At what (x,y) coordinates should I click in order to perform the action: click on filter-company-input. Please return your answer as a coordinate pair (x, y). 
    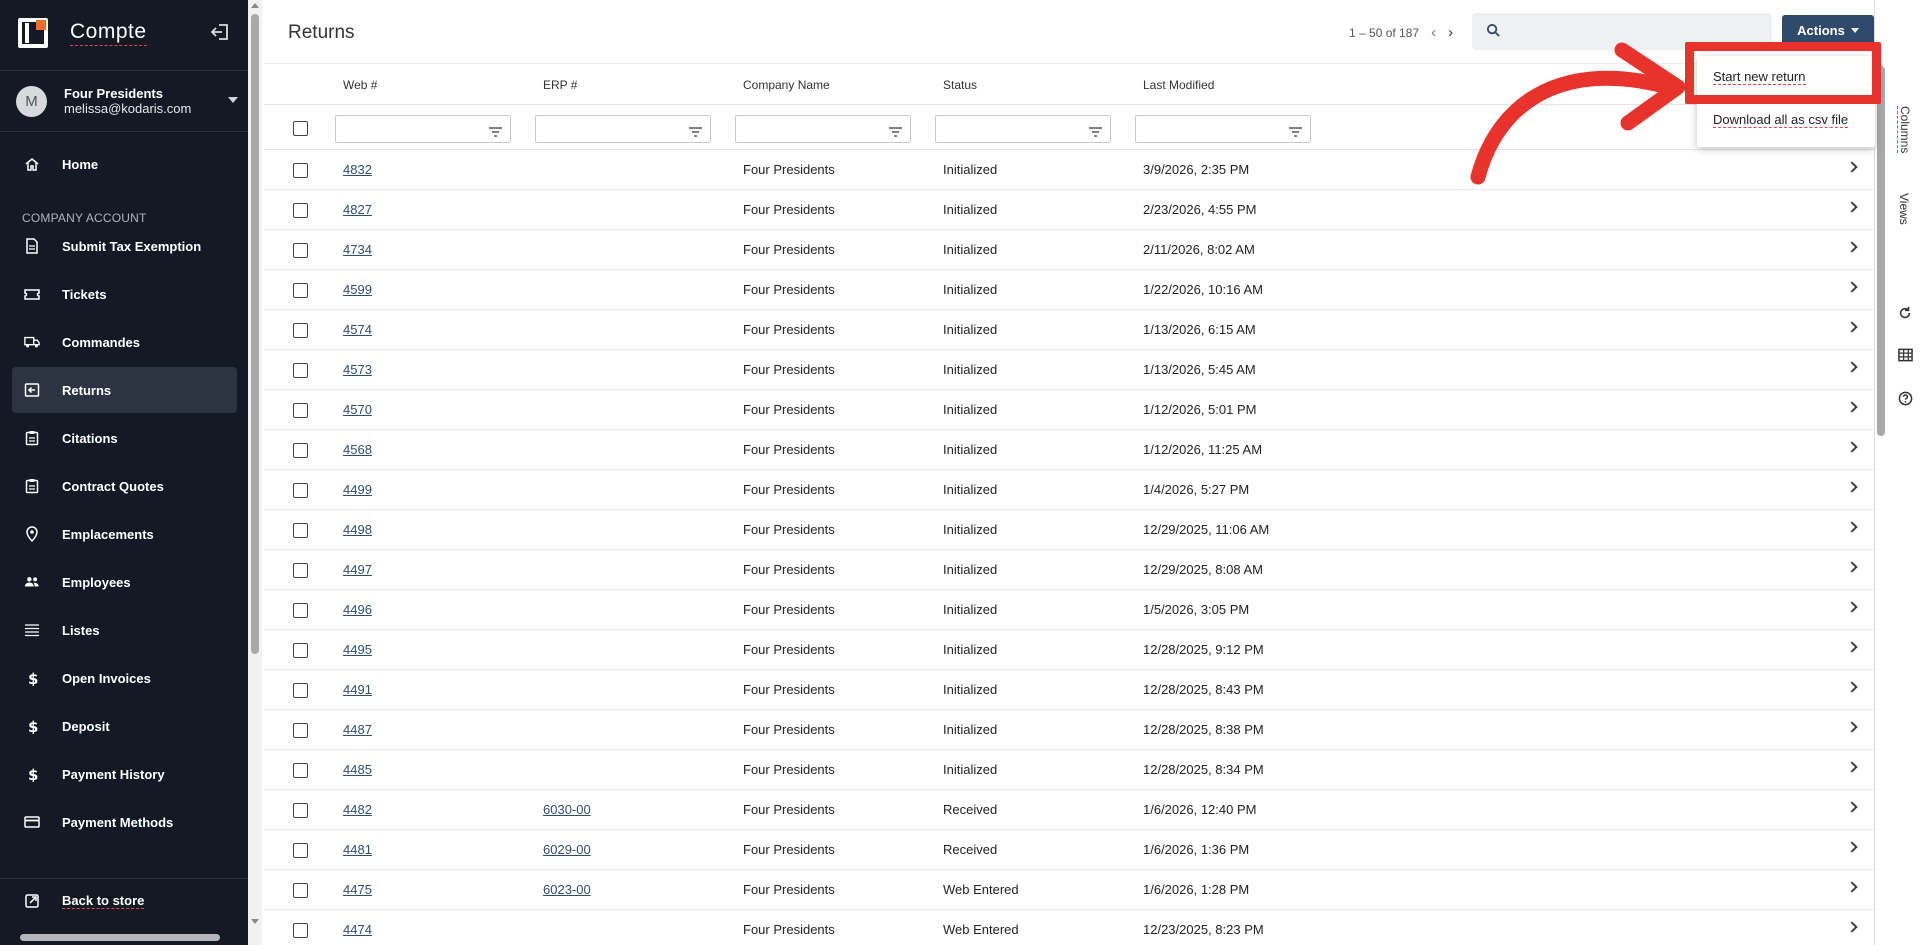
    Looking at the image, I should click on (823, 129).